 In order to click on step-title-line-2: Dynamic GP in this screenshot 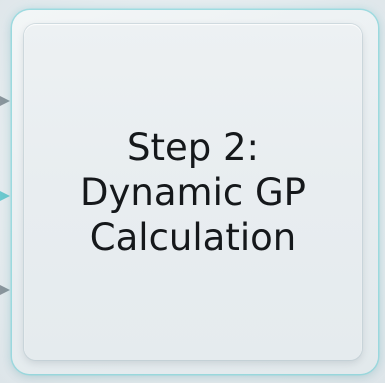, I will do `click(193, 192)`.